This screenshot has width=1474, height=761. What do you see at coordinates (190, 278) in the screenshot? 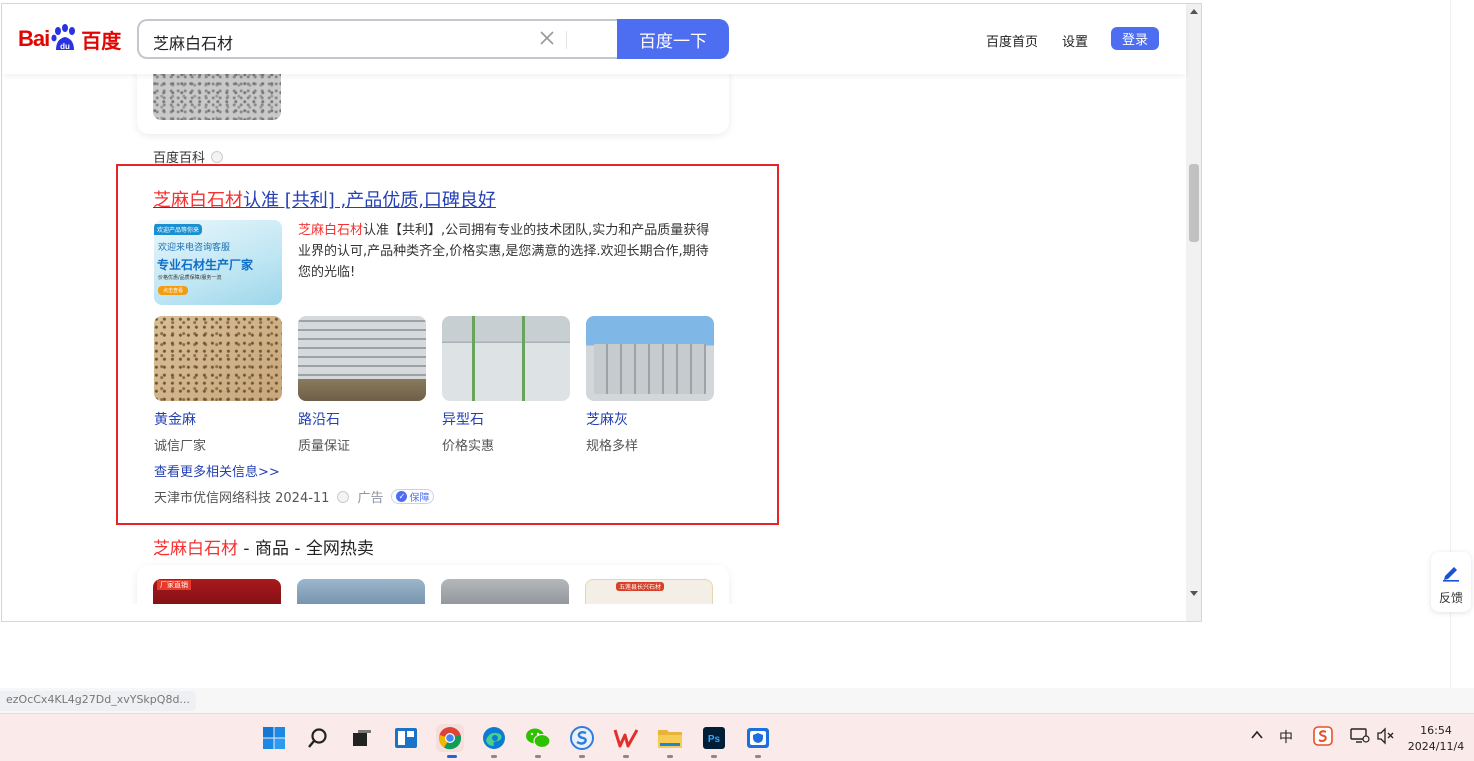
I see `banner-line3: 价格优惠/品质保障/服务一流` at bounding box center [190, 278].